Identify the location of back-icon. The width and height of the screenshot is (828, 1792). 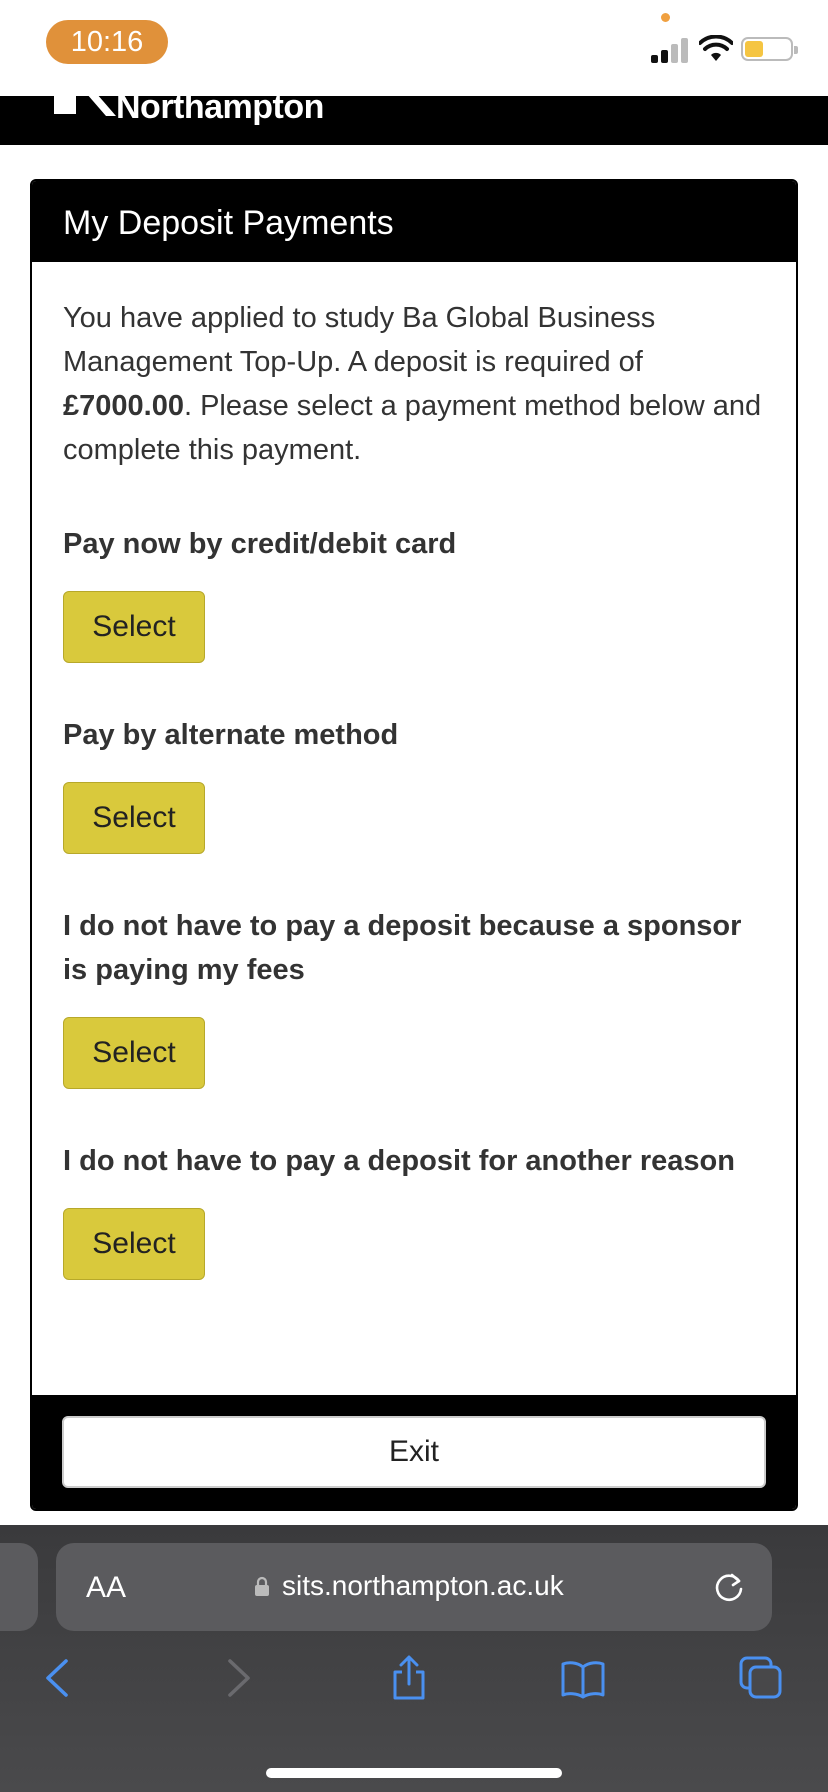
(59, 1678).